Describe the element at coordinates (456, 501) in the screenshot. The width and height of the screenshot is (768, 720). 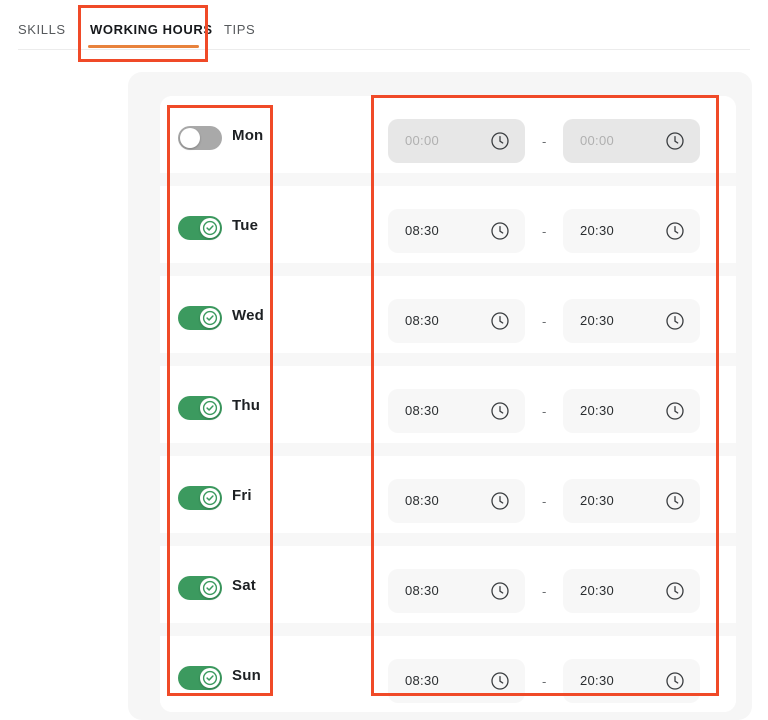
I see `start-time-field-fri: 08:30` at that location.